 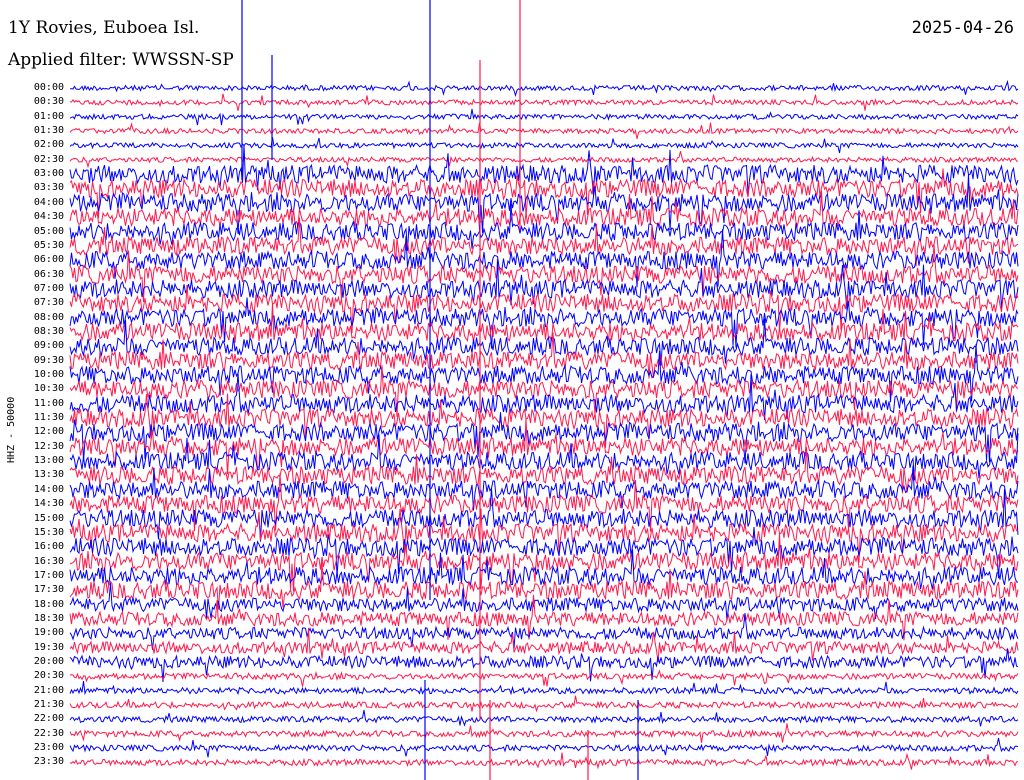 I want to click on time-label: 23:00, so click(x=48, y=748).